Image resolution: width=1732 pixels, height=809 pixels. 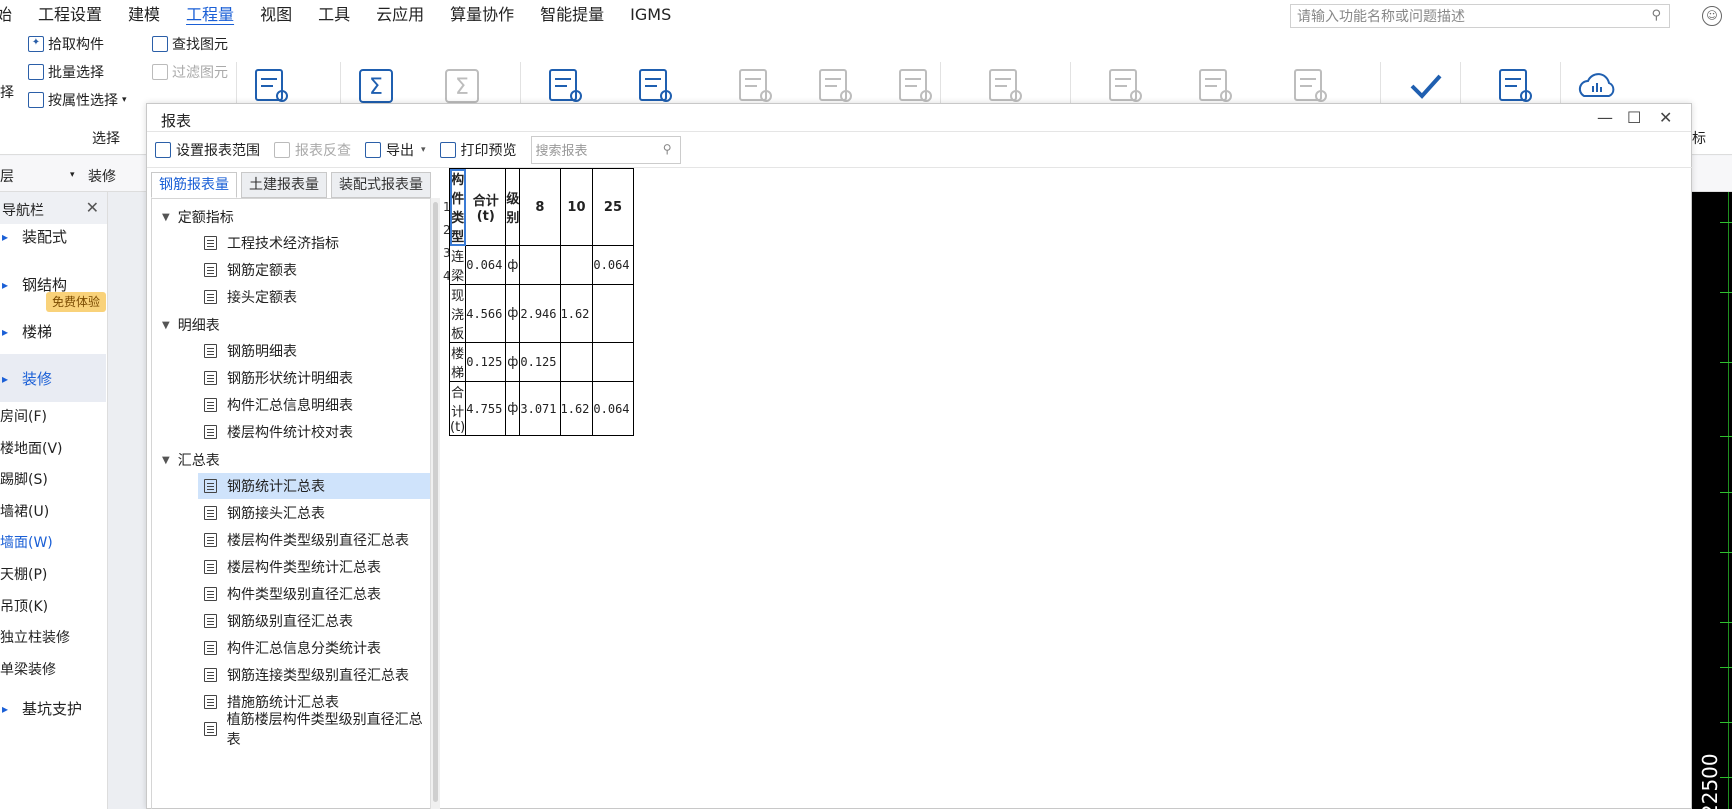 I want to click on export-button: 导出 ▾, so click(x=395, y=150).